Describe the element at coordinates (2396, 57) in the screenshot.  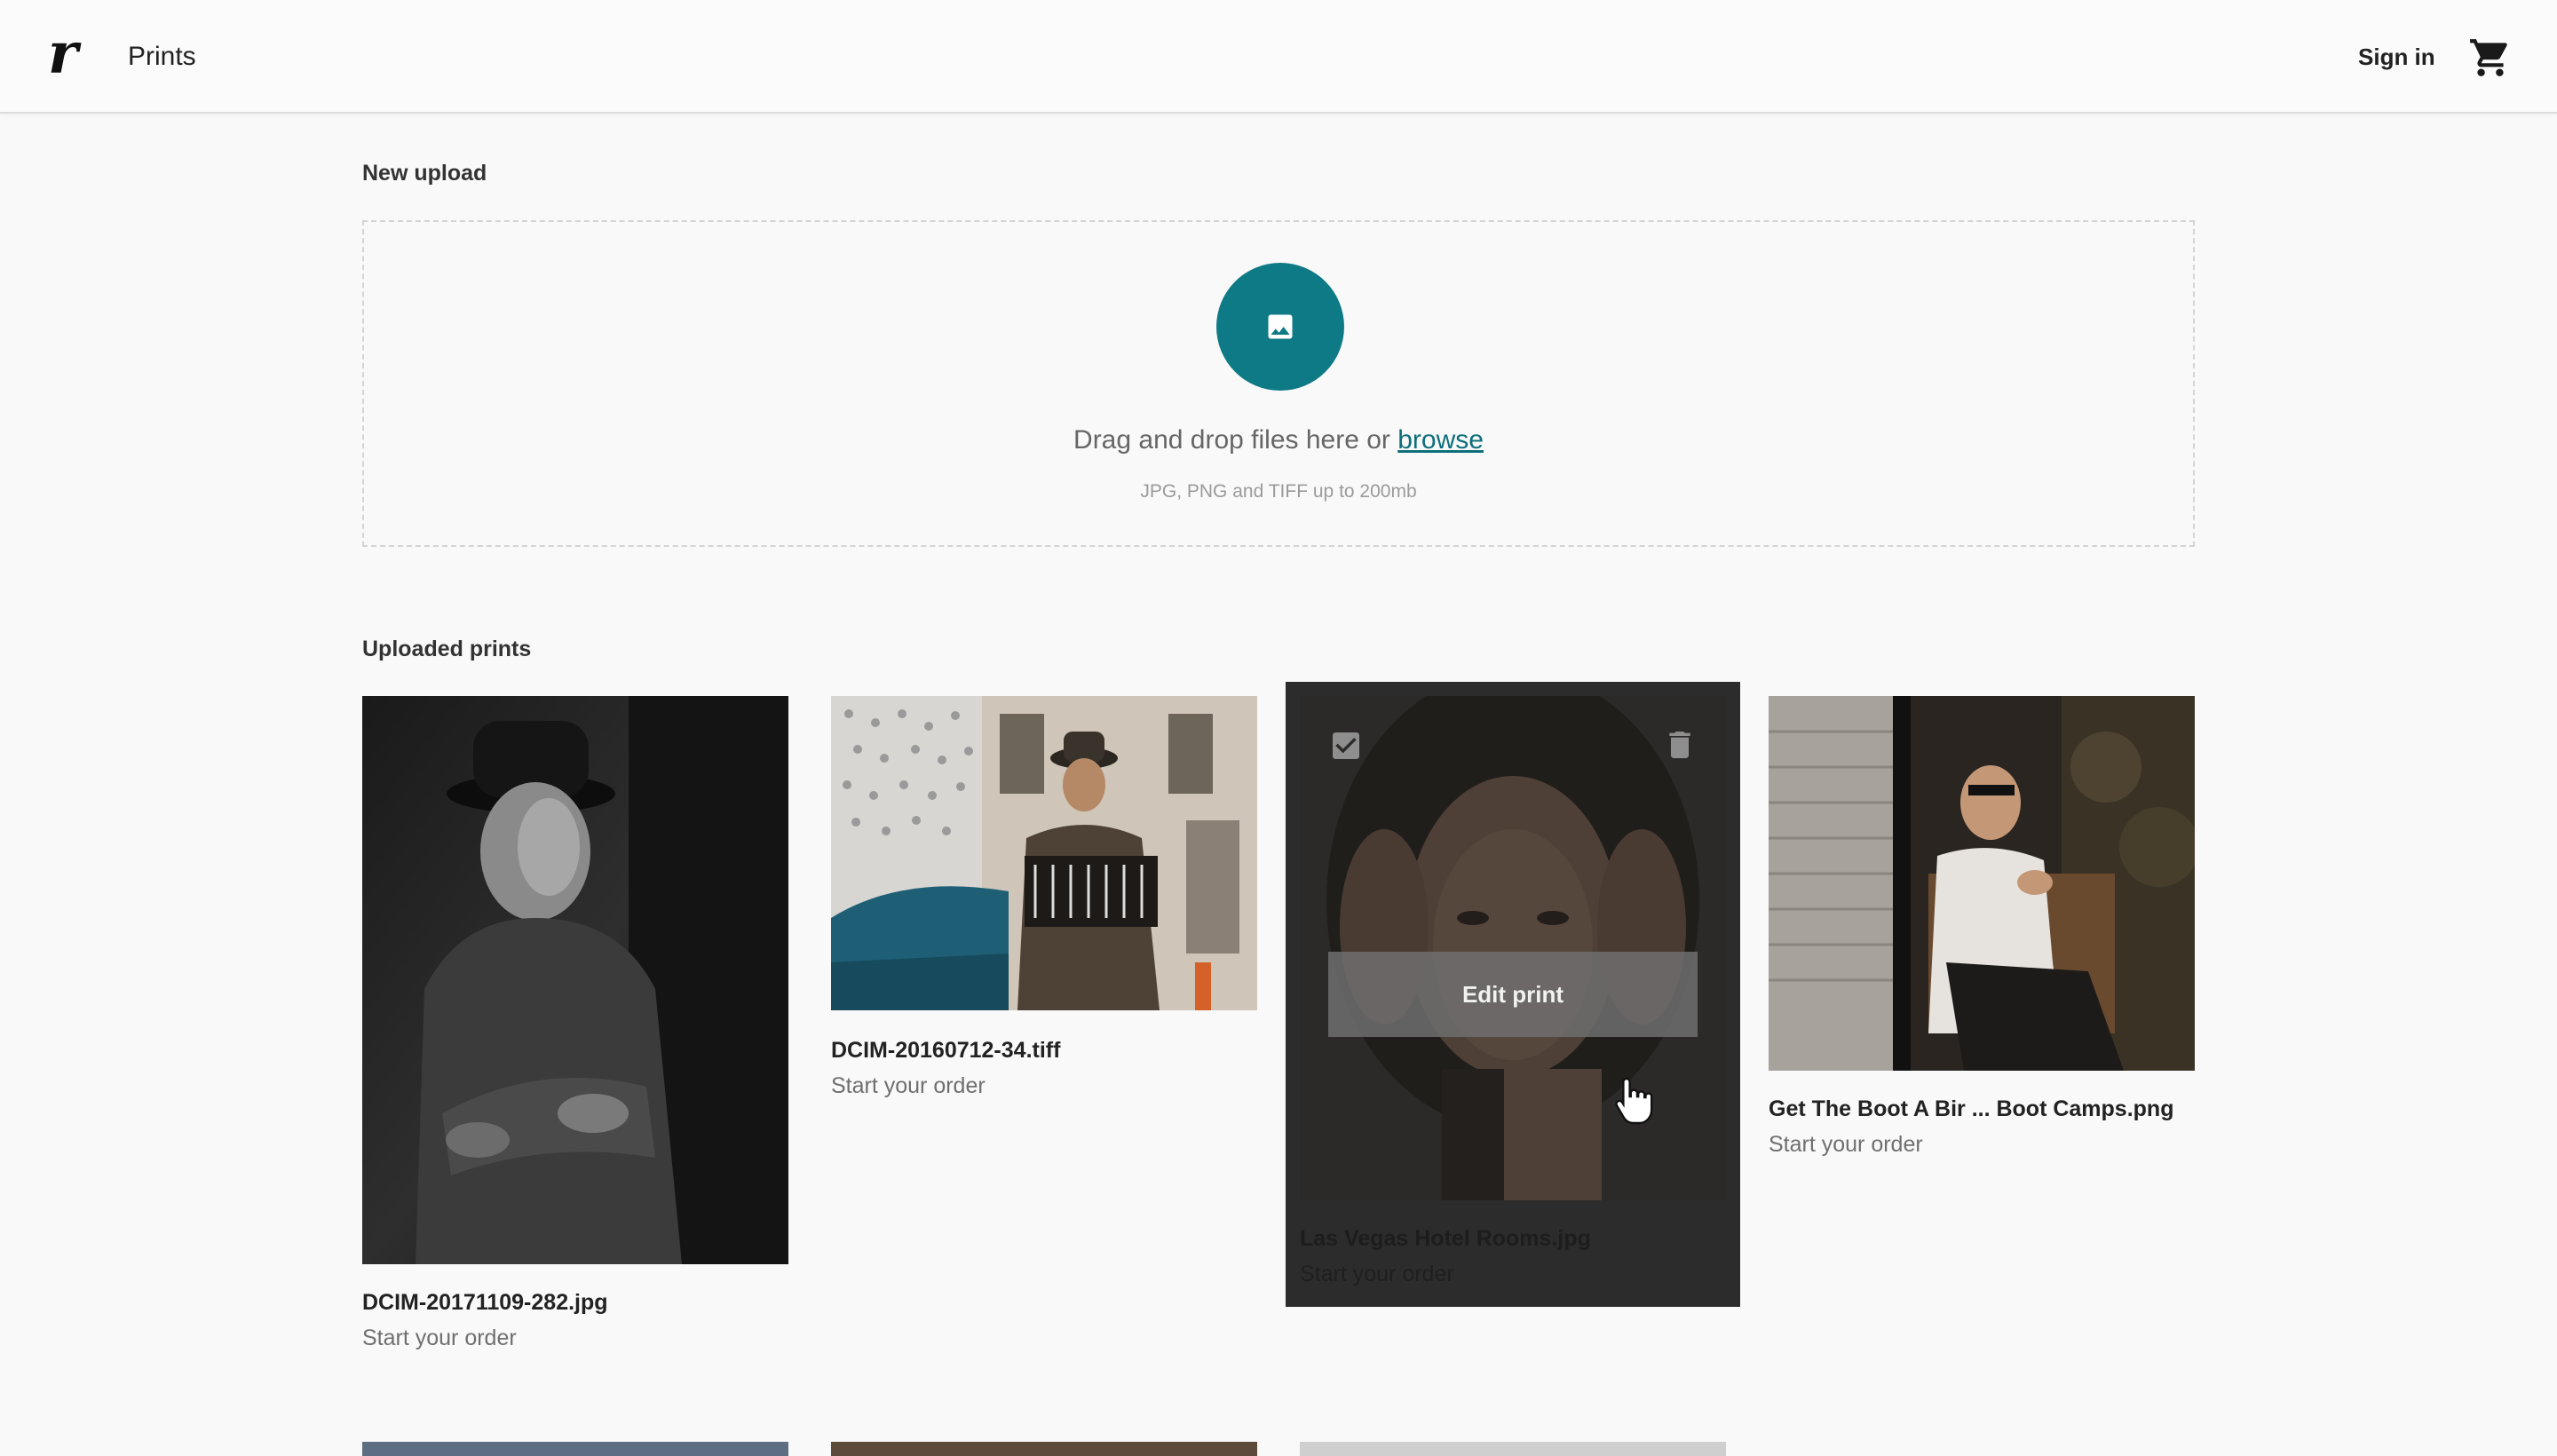
I see `sign-in-link: Sign in` at that location.